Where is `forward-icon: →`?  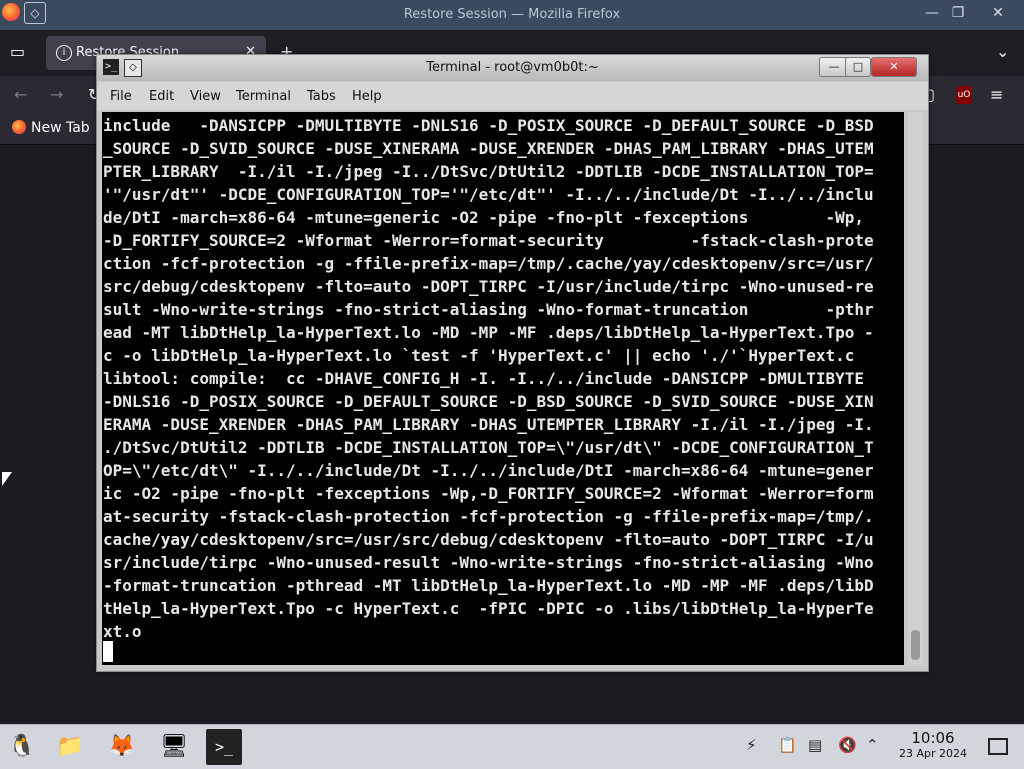 forward-icon: → is located at coordinates (56, 94).